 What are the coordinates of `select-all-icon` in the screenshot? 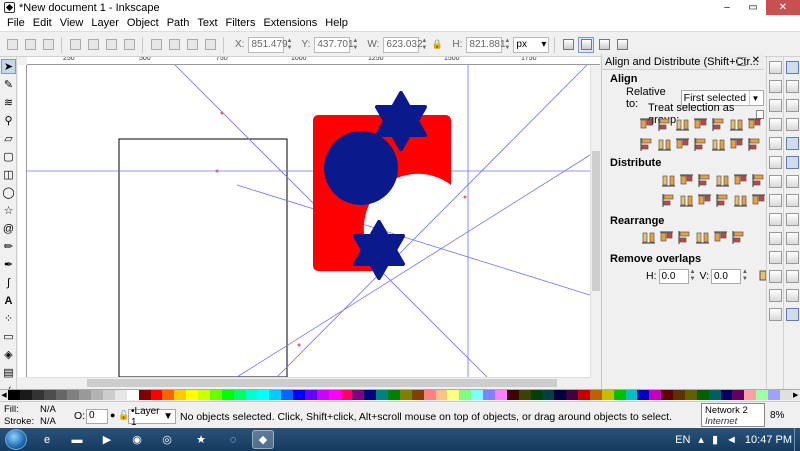 It's located at (12, 45).